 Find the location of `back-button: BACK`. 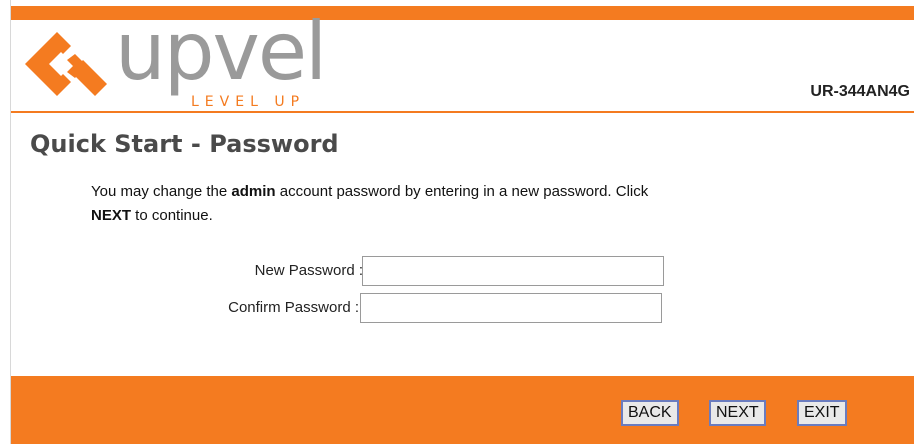

back-button: BACK is located at coordinates (650, 413).